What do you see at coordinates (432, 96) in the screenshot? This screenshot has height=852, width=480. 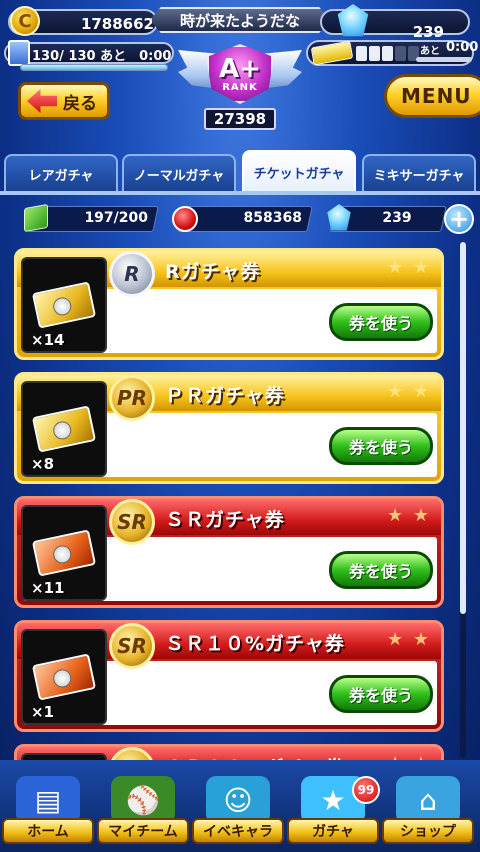 I see `menu-button: MENU` at bounding box center [432, 96].